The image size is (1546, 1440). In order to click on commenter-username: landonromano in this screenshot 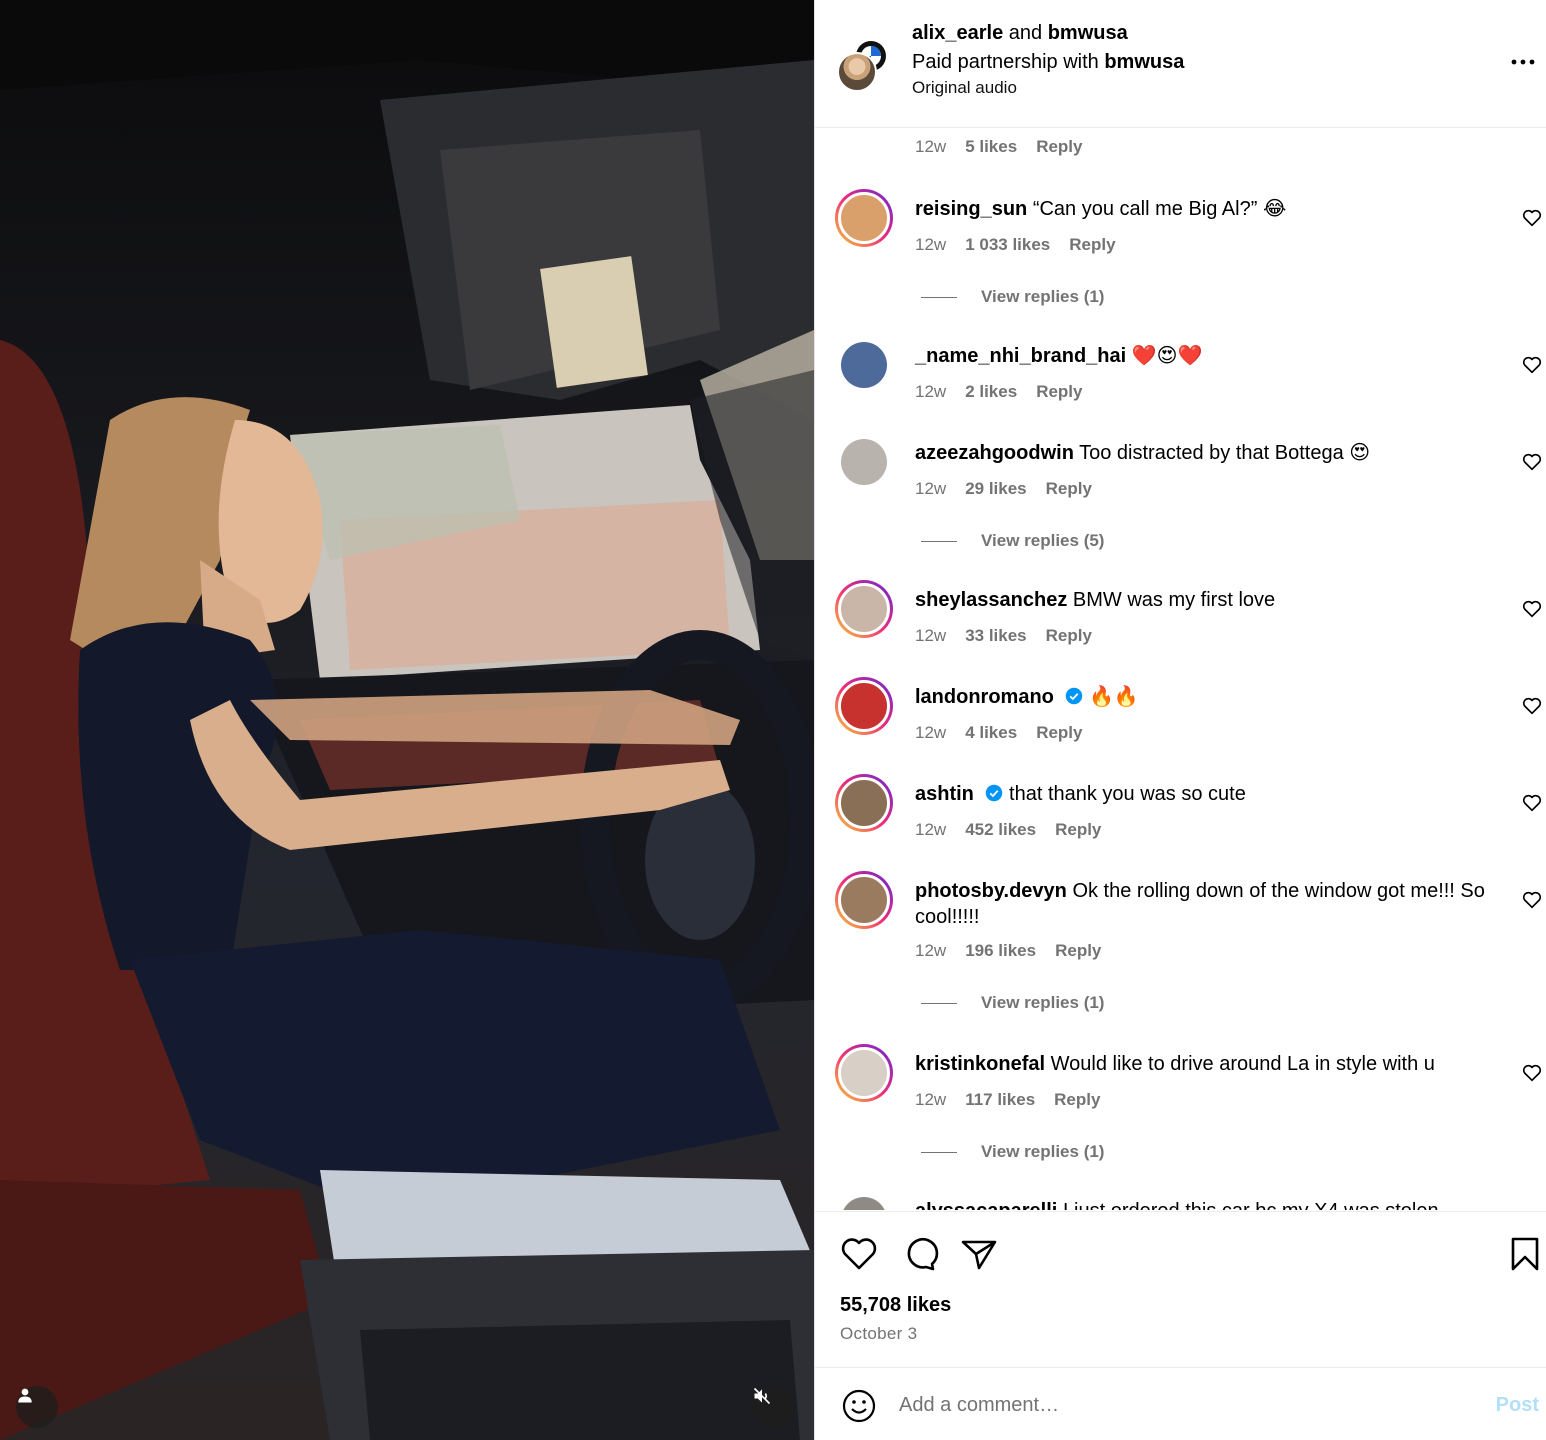, I will do `click(984, 697)`.